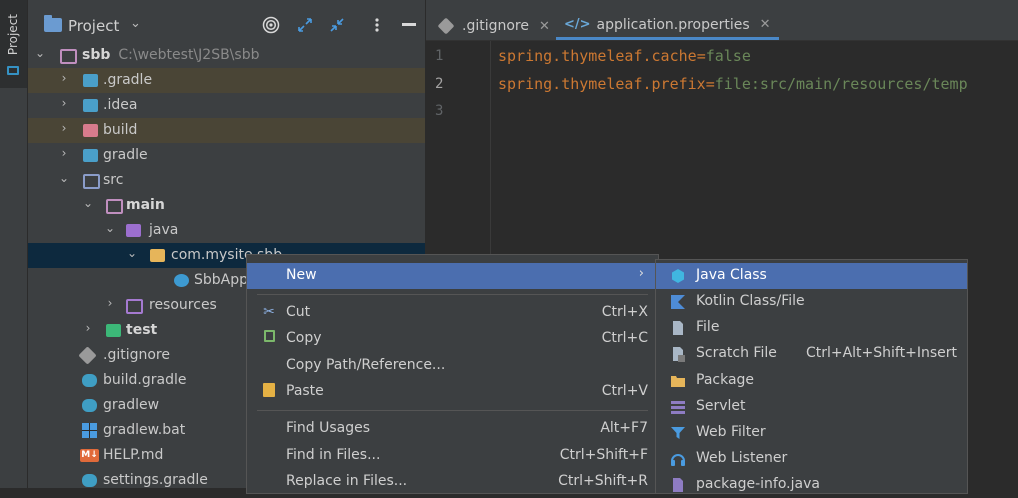 Image resolution: width=1018 pixels, height=498 pixels. I want to click on menu-item-paste: Paste Ctrl+V, so click(452, 392).